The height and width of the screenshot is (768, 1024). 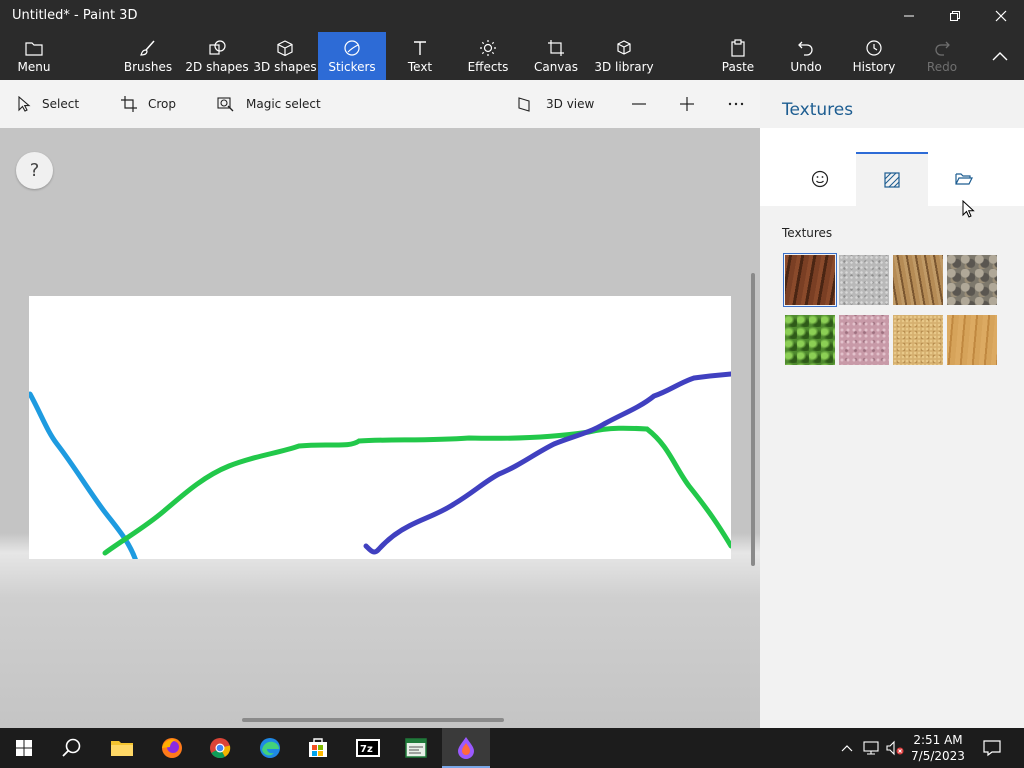 I want to click on cyan-stroke, so click(x=83, y=475).